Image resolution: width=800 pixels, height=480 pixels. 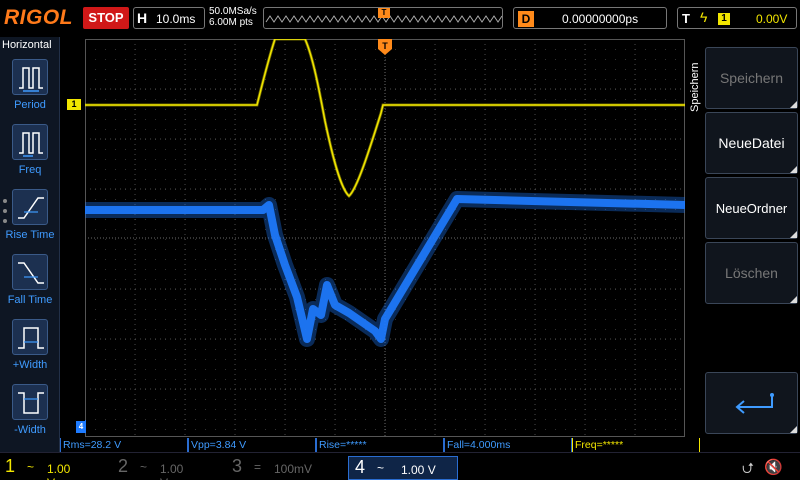 I want to click on return-arrow-icon, so click(x=754, y=403).